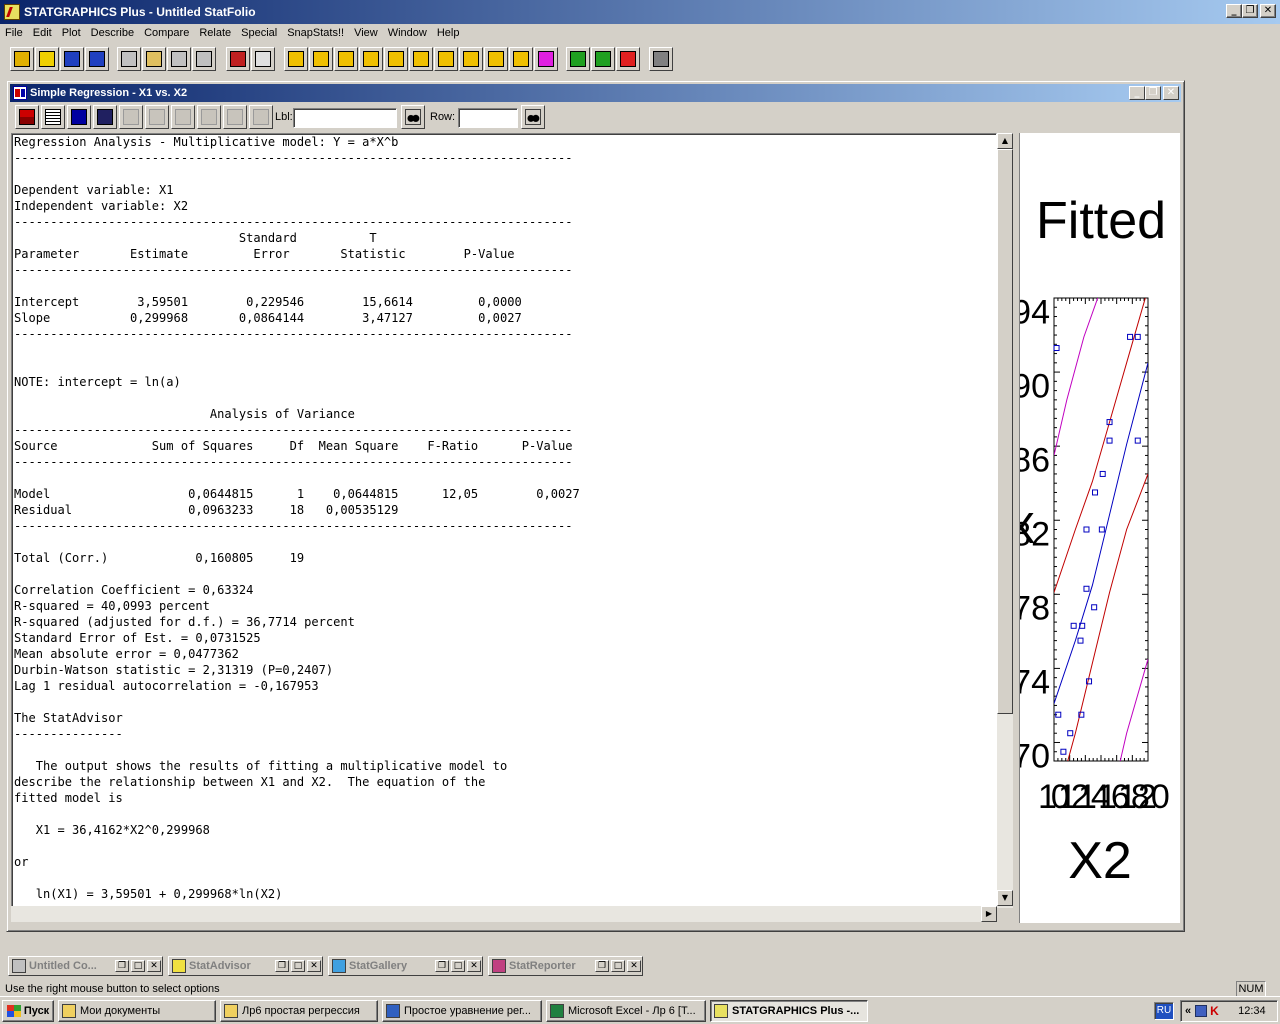 The height and width of the screenshot is (1024, 1280). Describe the element at coordinates (299, 1011) in the screenshot. I see `taskbar-button: Лр6 простая регрессия` at that location.